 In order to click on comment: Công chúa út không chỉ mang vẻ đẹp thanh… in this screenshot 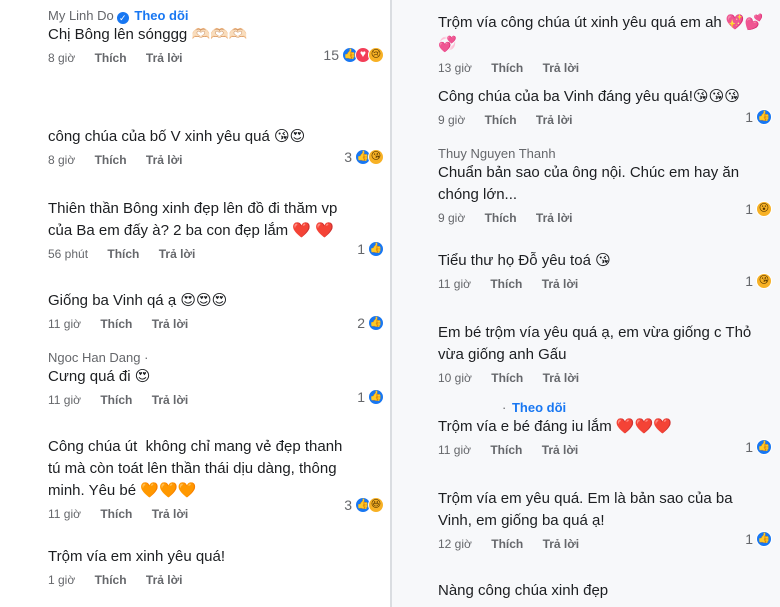, I will do `click(196, 479)`.